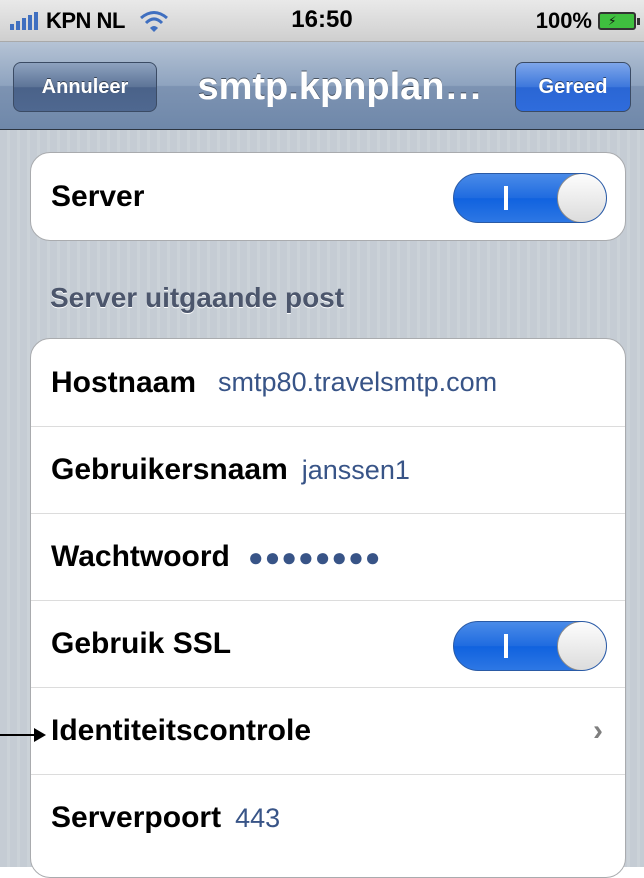 Image resolution: width=644 pixels, height=878 pixels. Describe the element at coordinates (98, 196) in the screenshot. I see `server-label: Server` at that location.